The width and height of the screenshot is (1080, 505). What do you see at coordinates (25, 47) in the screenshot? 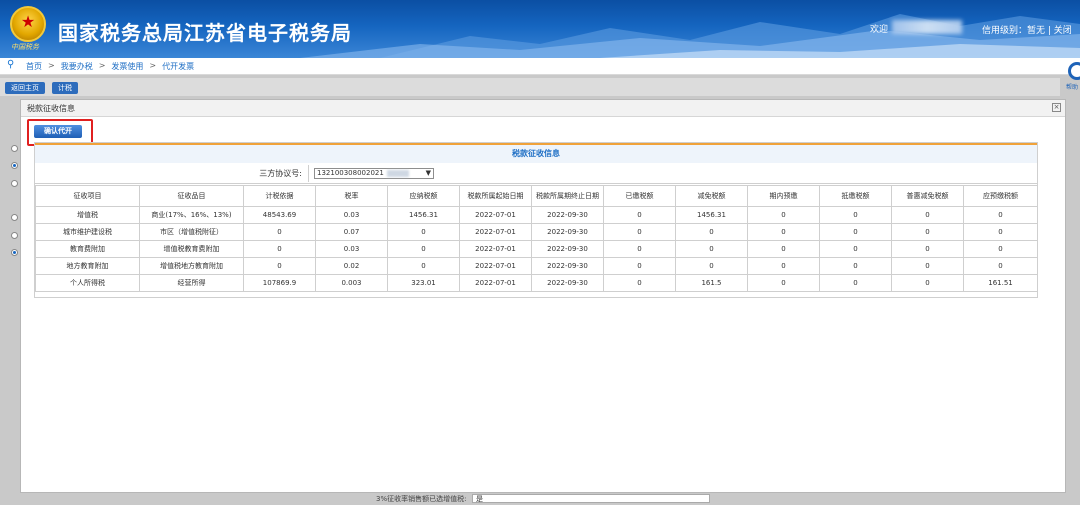
I see `seal-text: 中国税务` at bounding box center [25, 47].